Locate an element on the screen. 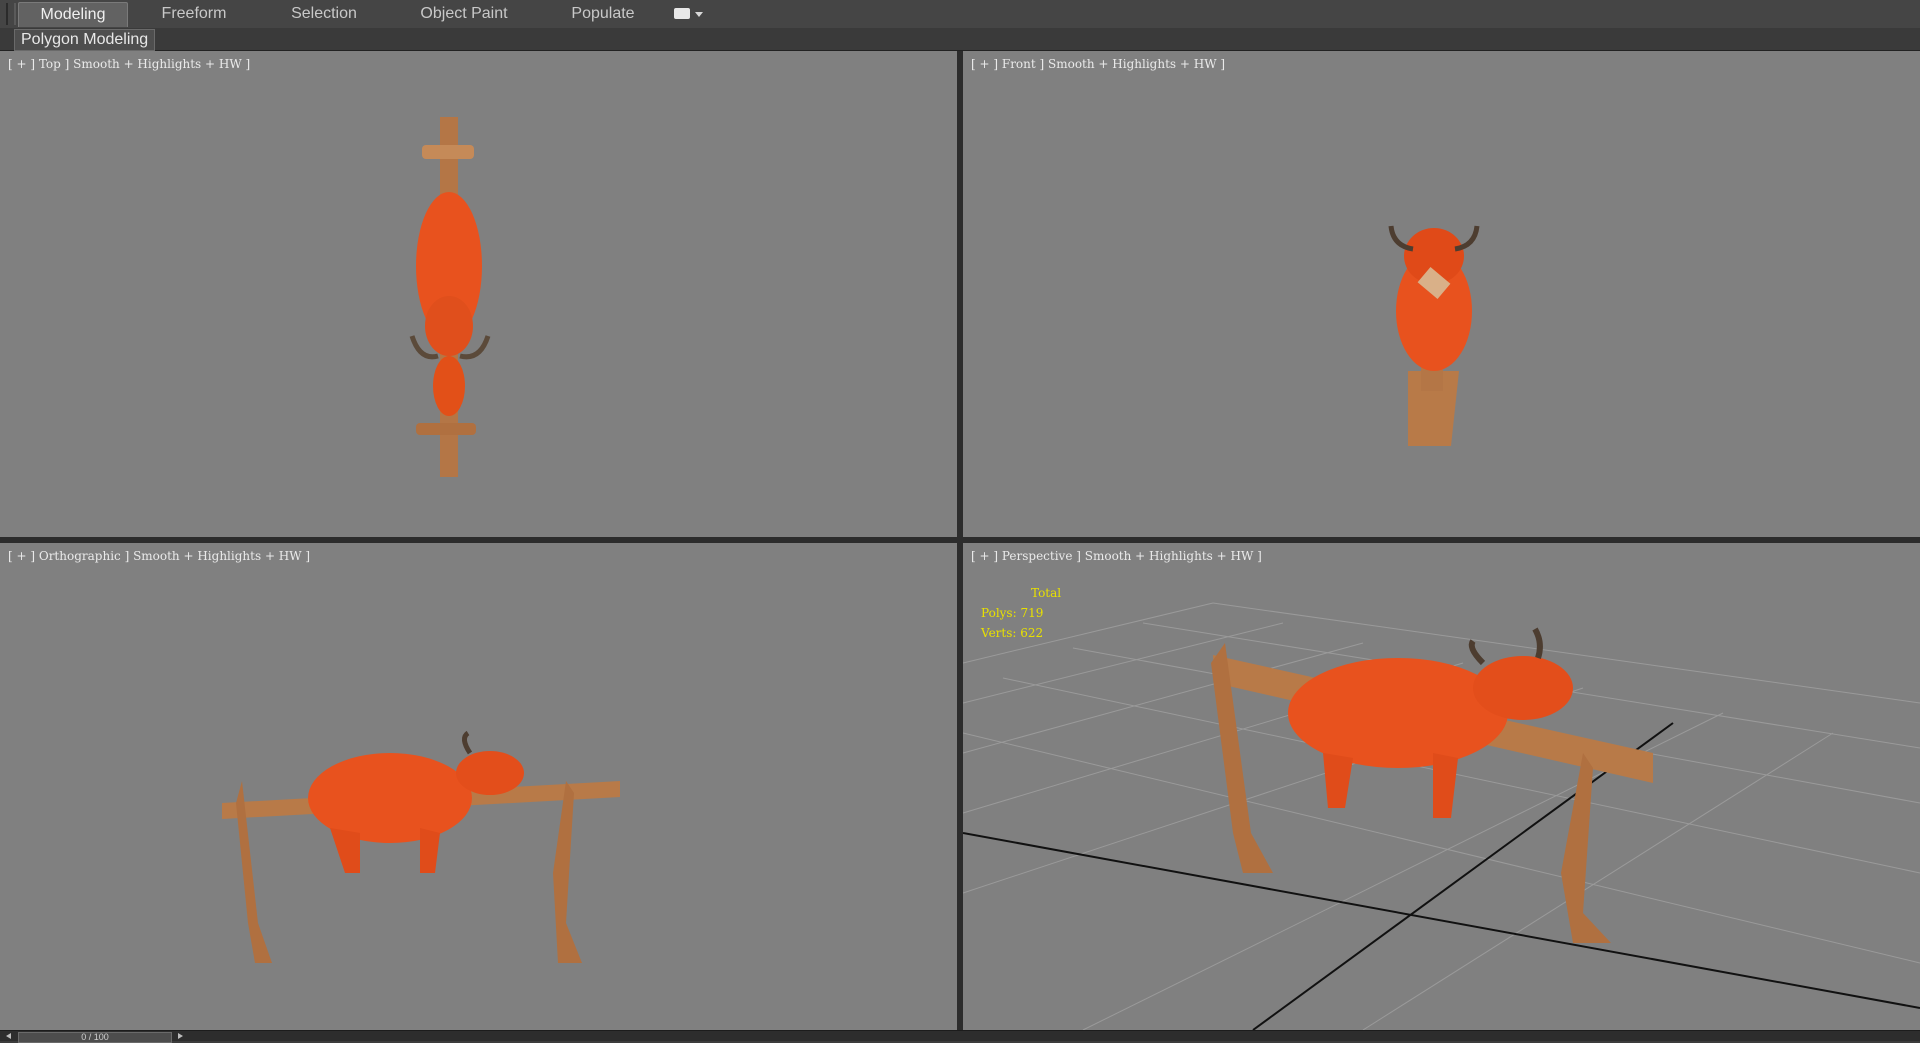 The width and height of the screenshot is (1920, 1043). ribbon-options-button is located at coordinates (689, 14).